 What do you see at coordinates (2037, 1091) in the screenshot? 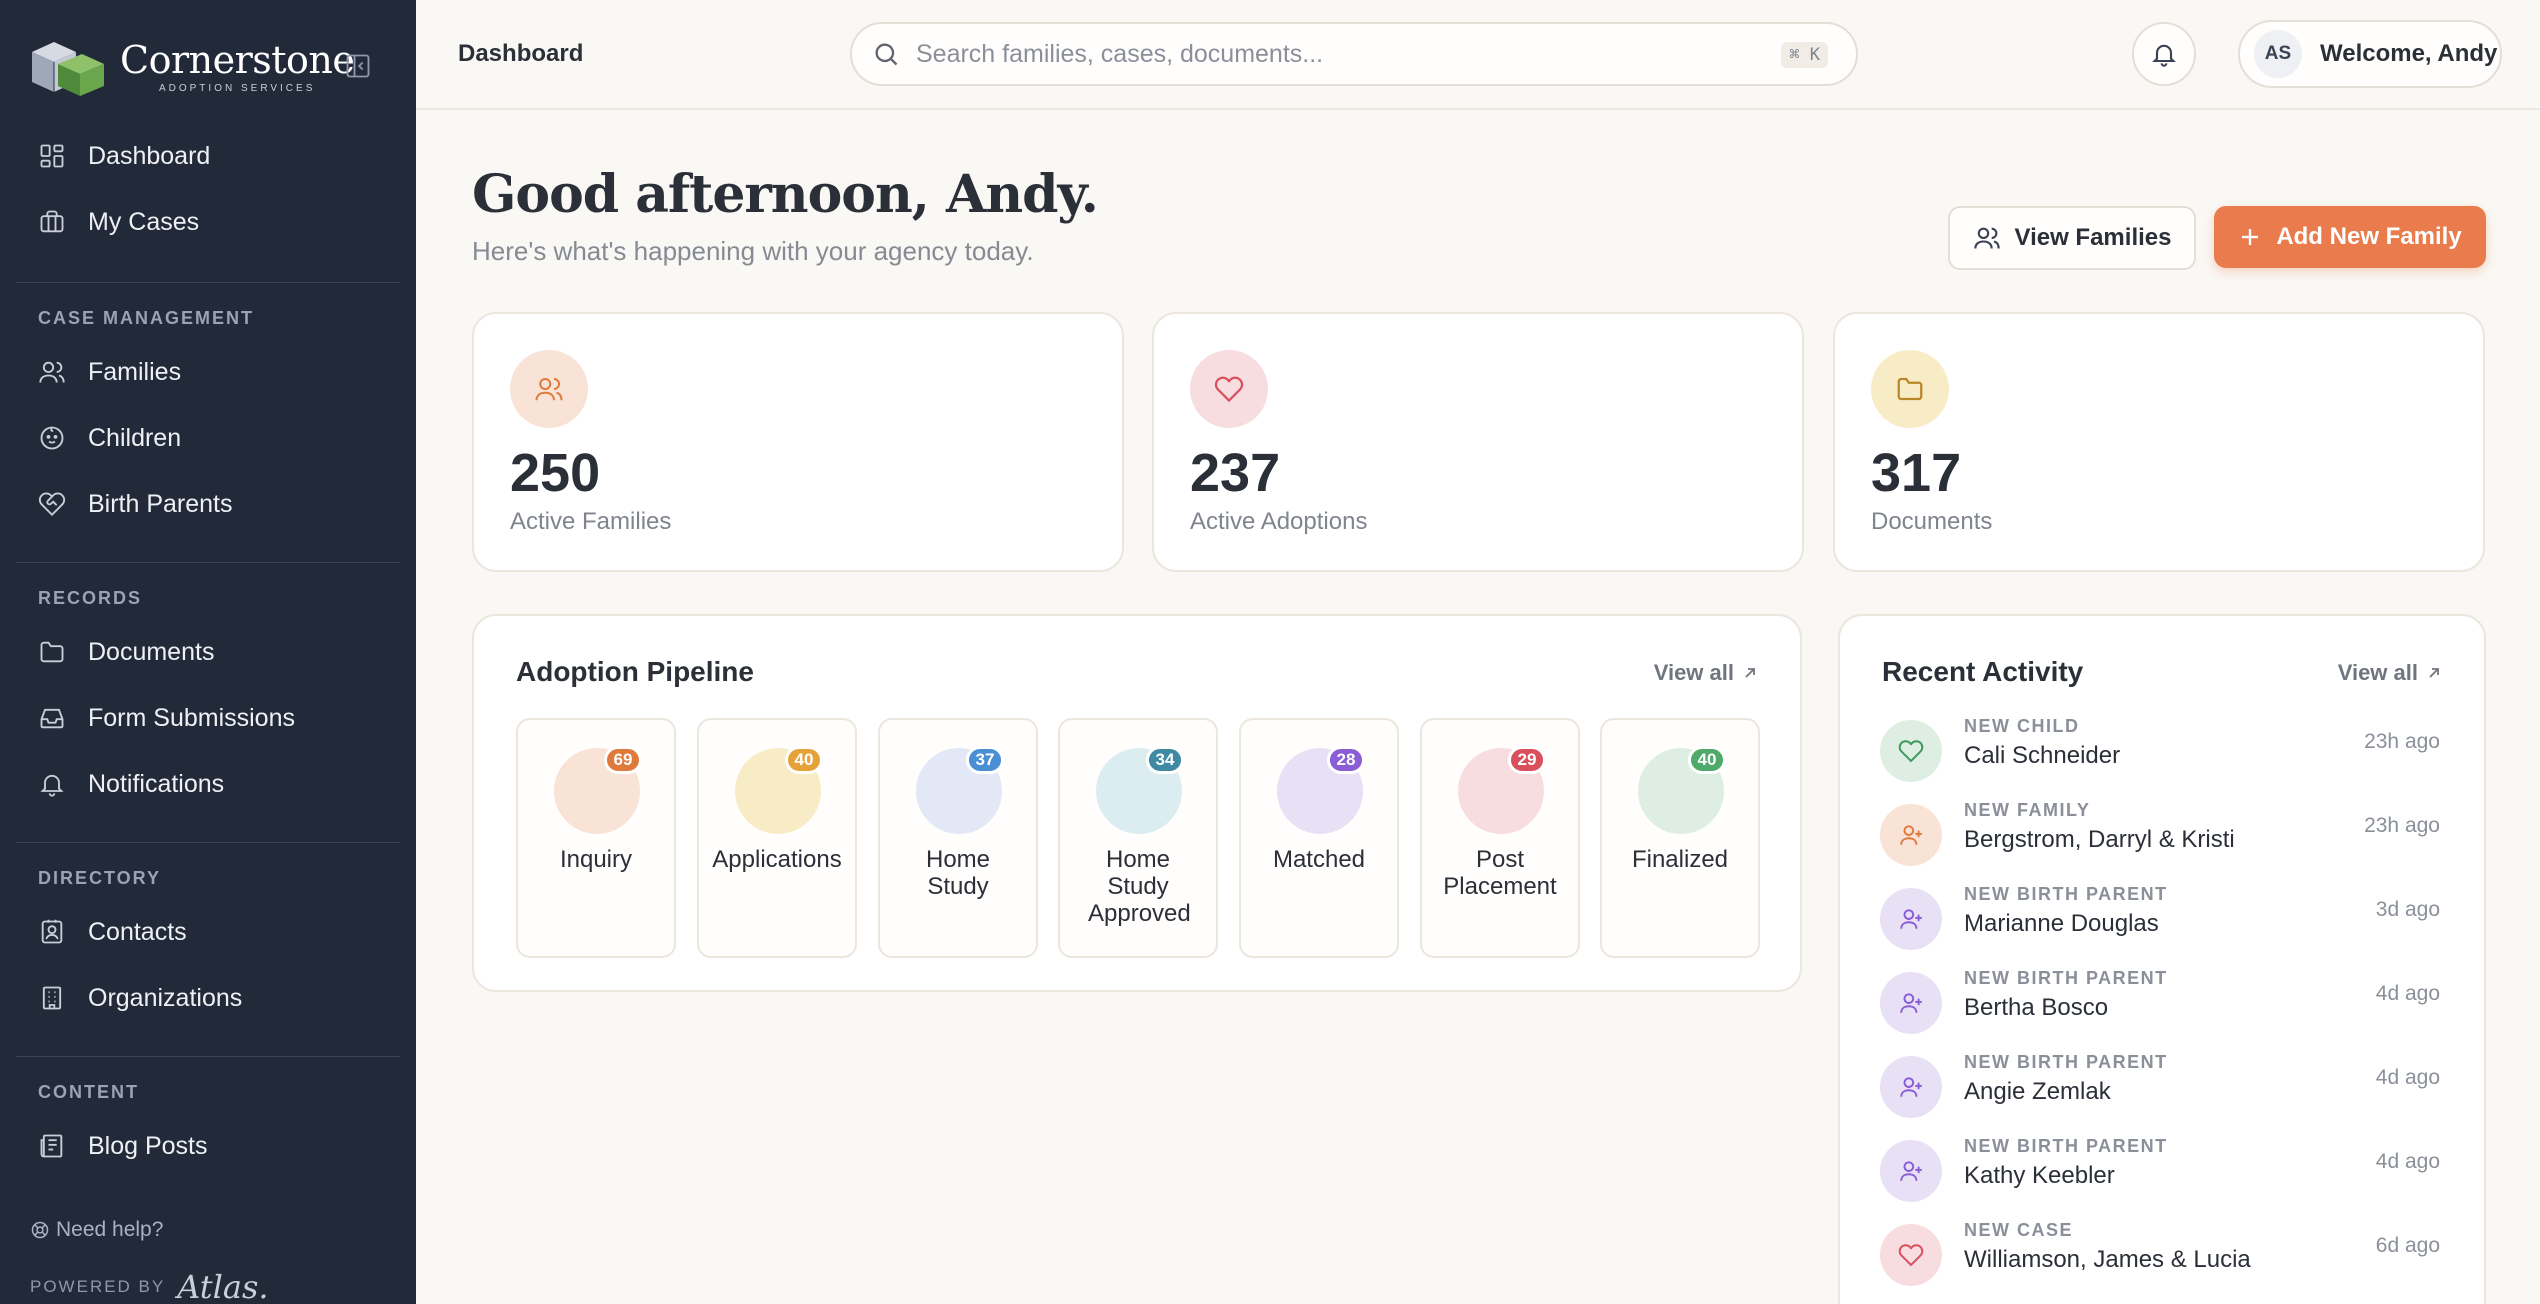
I see `activity-name: Angie Zemlak` at bounding box center [2037, 1091].